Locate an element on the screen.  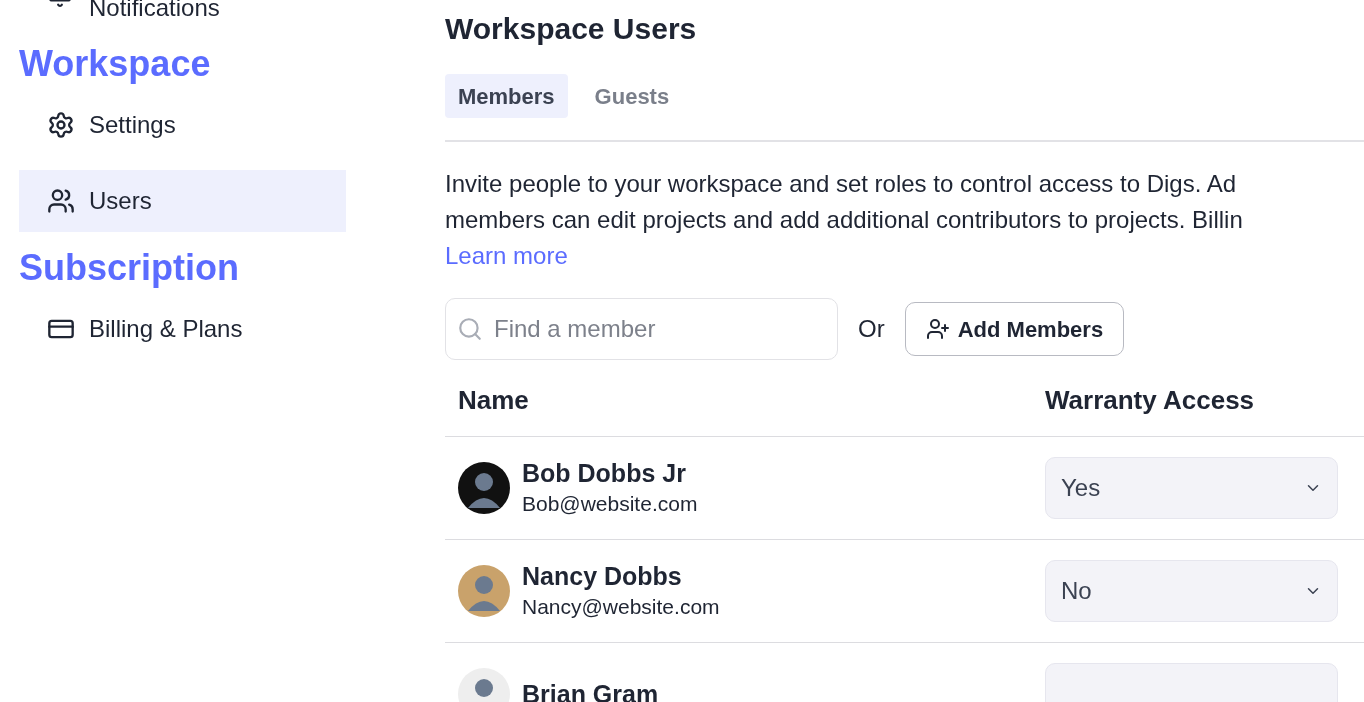
page-title: Workspace Users is located at coordinates (571, 29).